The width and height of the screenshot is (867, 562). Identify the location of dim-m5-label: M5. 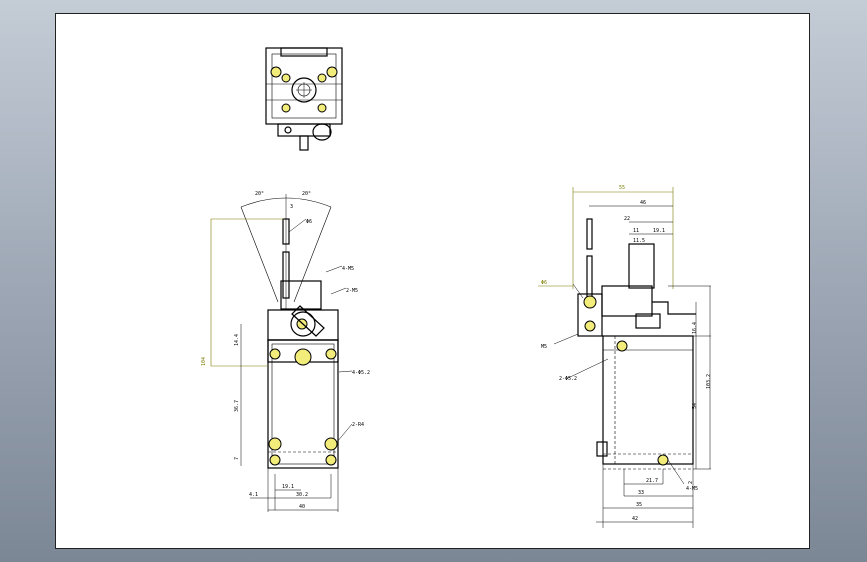
(544, 347).